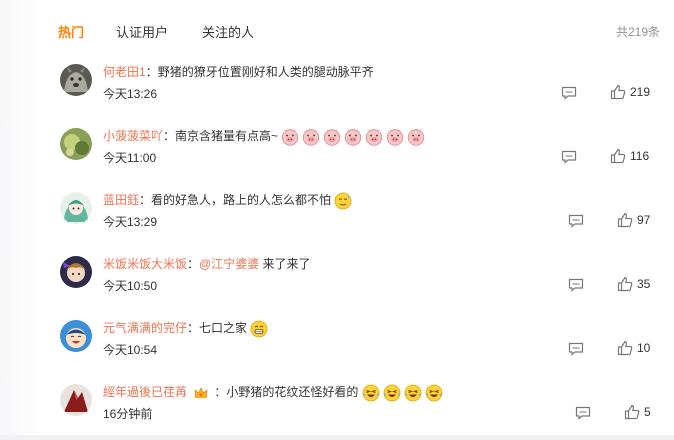  I want to click on comment-line: 蓝田鈺：看的好急人，路上的人怎么都不怕, so click(229, 201).